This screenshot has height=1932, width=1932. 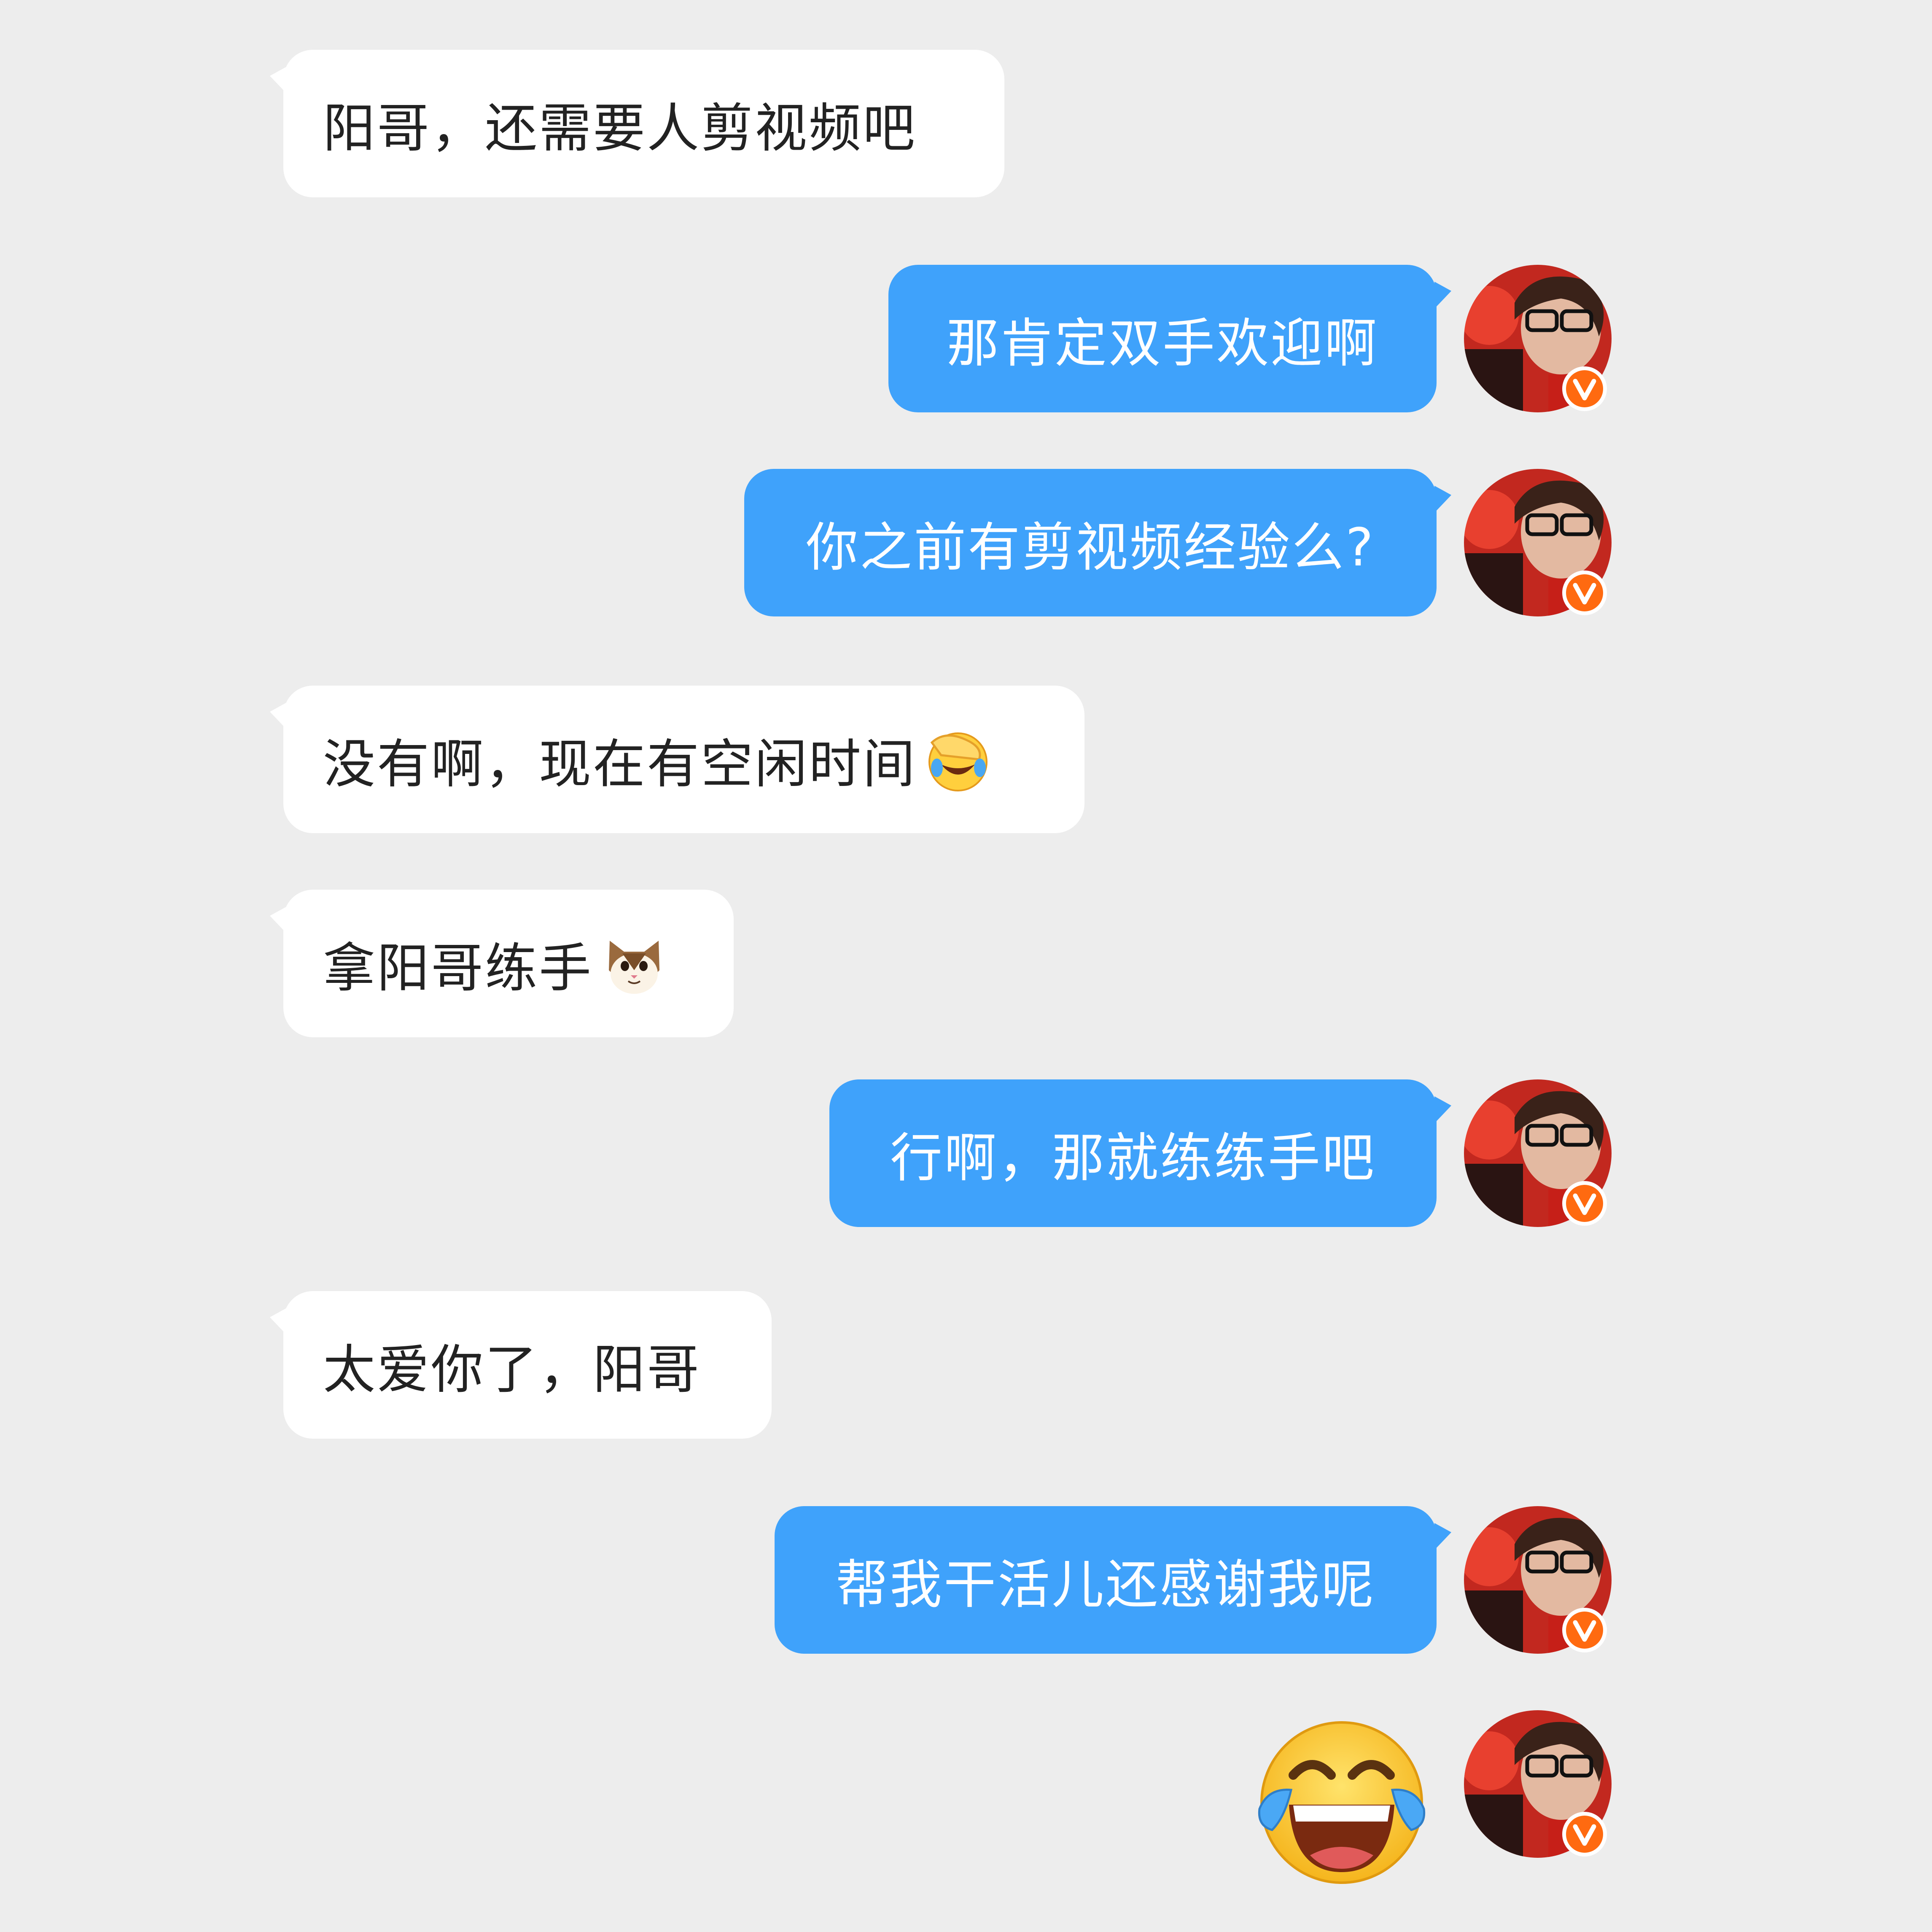 I want to click on incoming-message: 拿阳哥练手, so click(x=966, y=964).